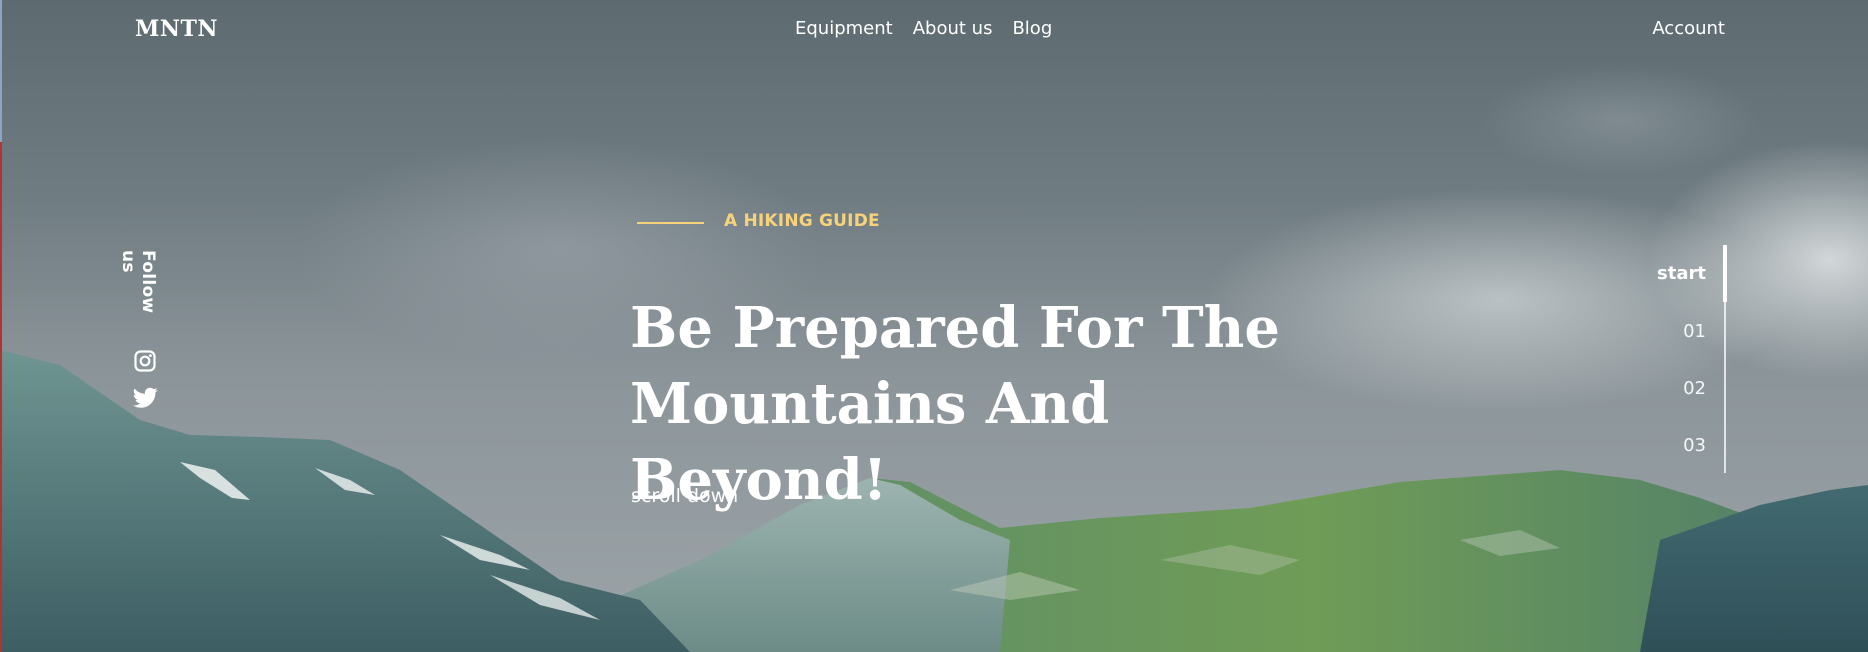 This screenshot has width=1868, height=652. What do you see at coordinates (1688, 28) in the screenshot?
I see `account-link: Account` at bounding box center [1688, 28].